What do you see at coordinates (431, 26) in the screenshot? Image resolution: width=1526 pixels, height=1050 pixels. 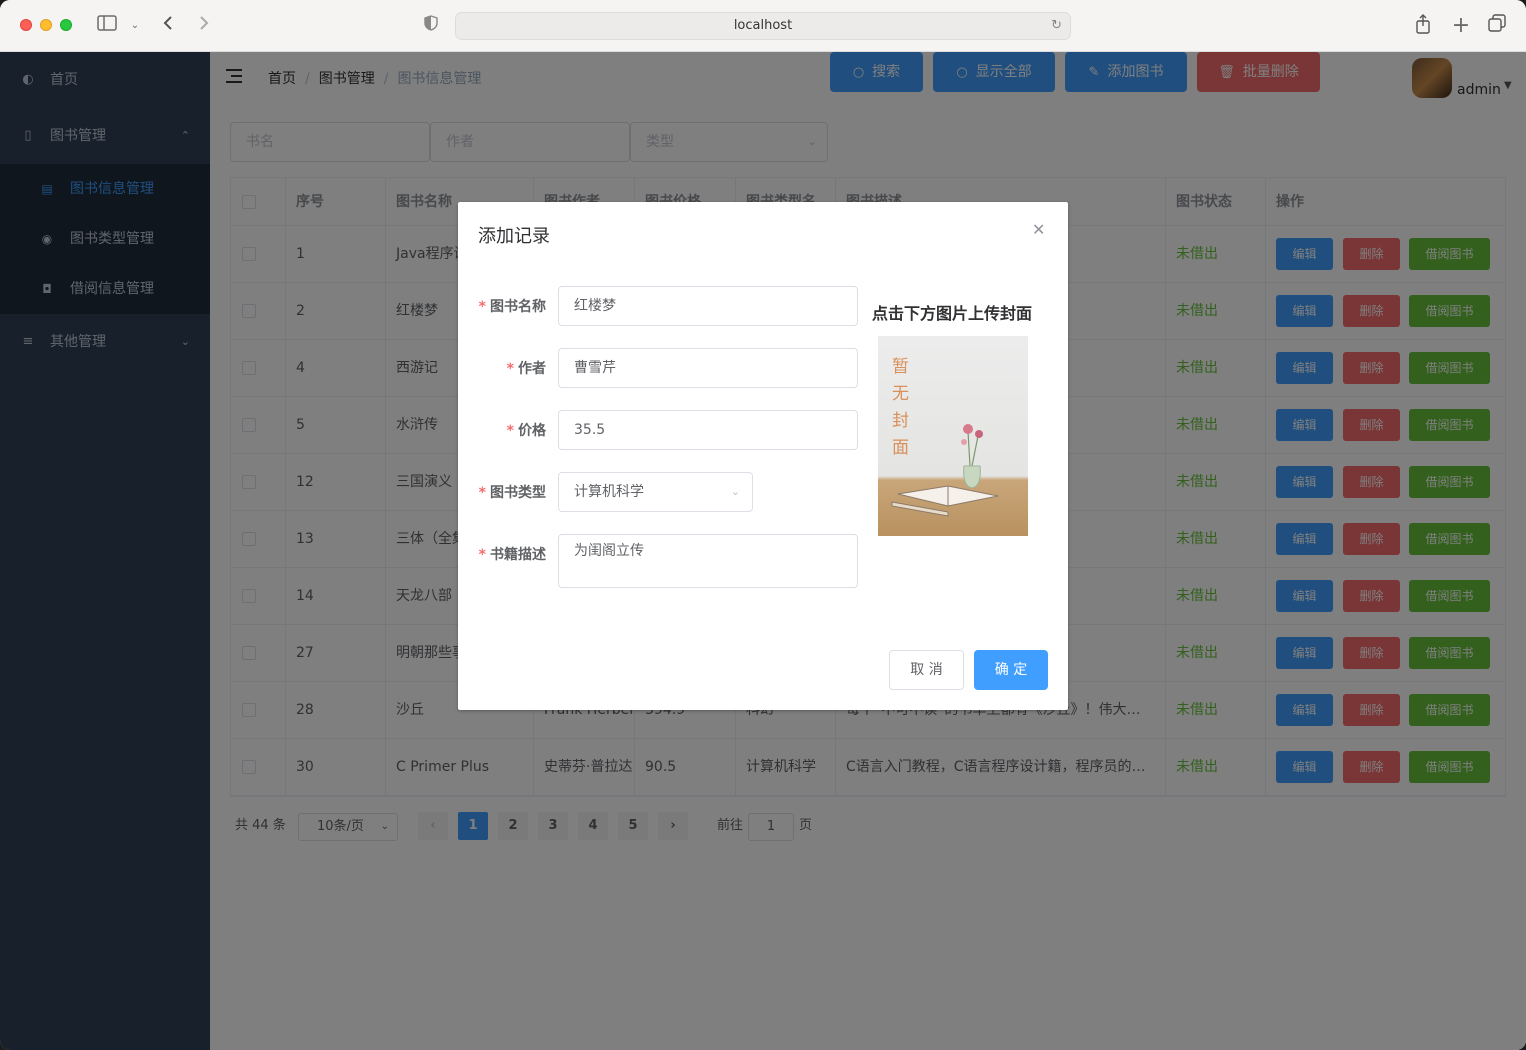 I see `shield-icon` at bounding box center [431, 26].